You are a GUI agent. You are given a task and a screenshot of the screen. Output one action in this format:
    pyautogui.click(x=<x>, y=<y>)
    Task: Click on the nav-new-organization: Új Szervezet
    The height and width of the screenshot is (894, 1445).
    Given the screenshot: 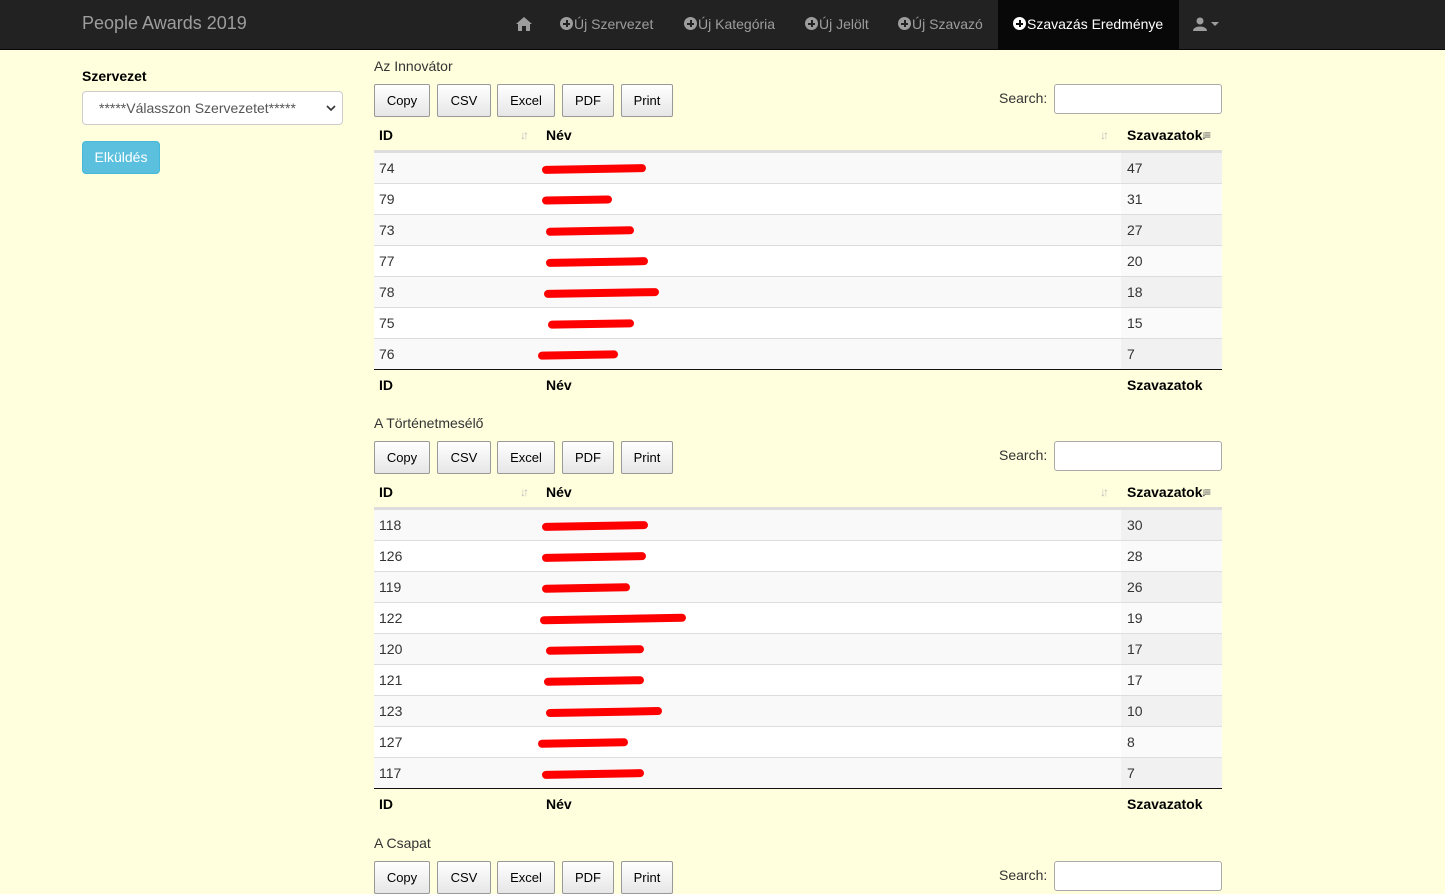 What is the action you would take?
    pyautogui.click(x=606, y=24)
    